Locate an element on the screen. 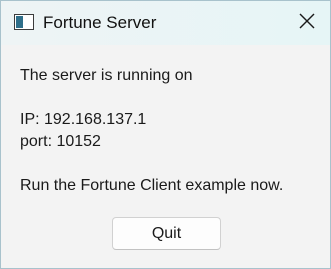 This screenshot has width=331, height=269. window-title: Fortune Server is located at coordinates (100, 22).